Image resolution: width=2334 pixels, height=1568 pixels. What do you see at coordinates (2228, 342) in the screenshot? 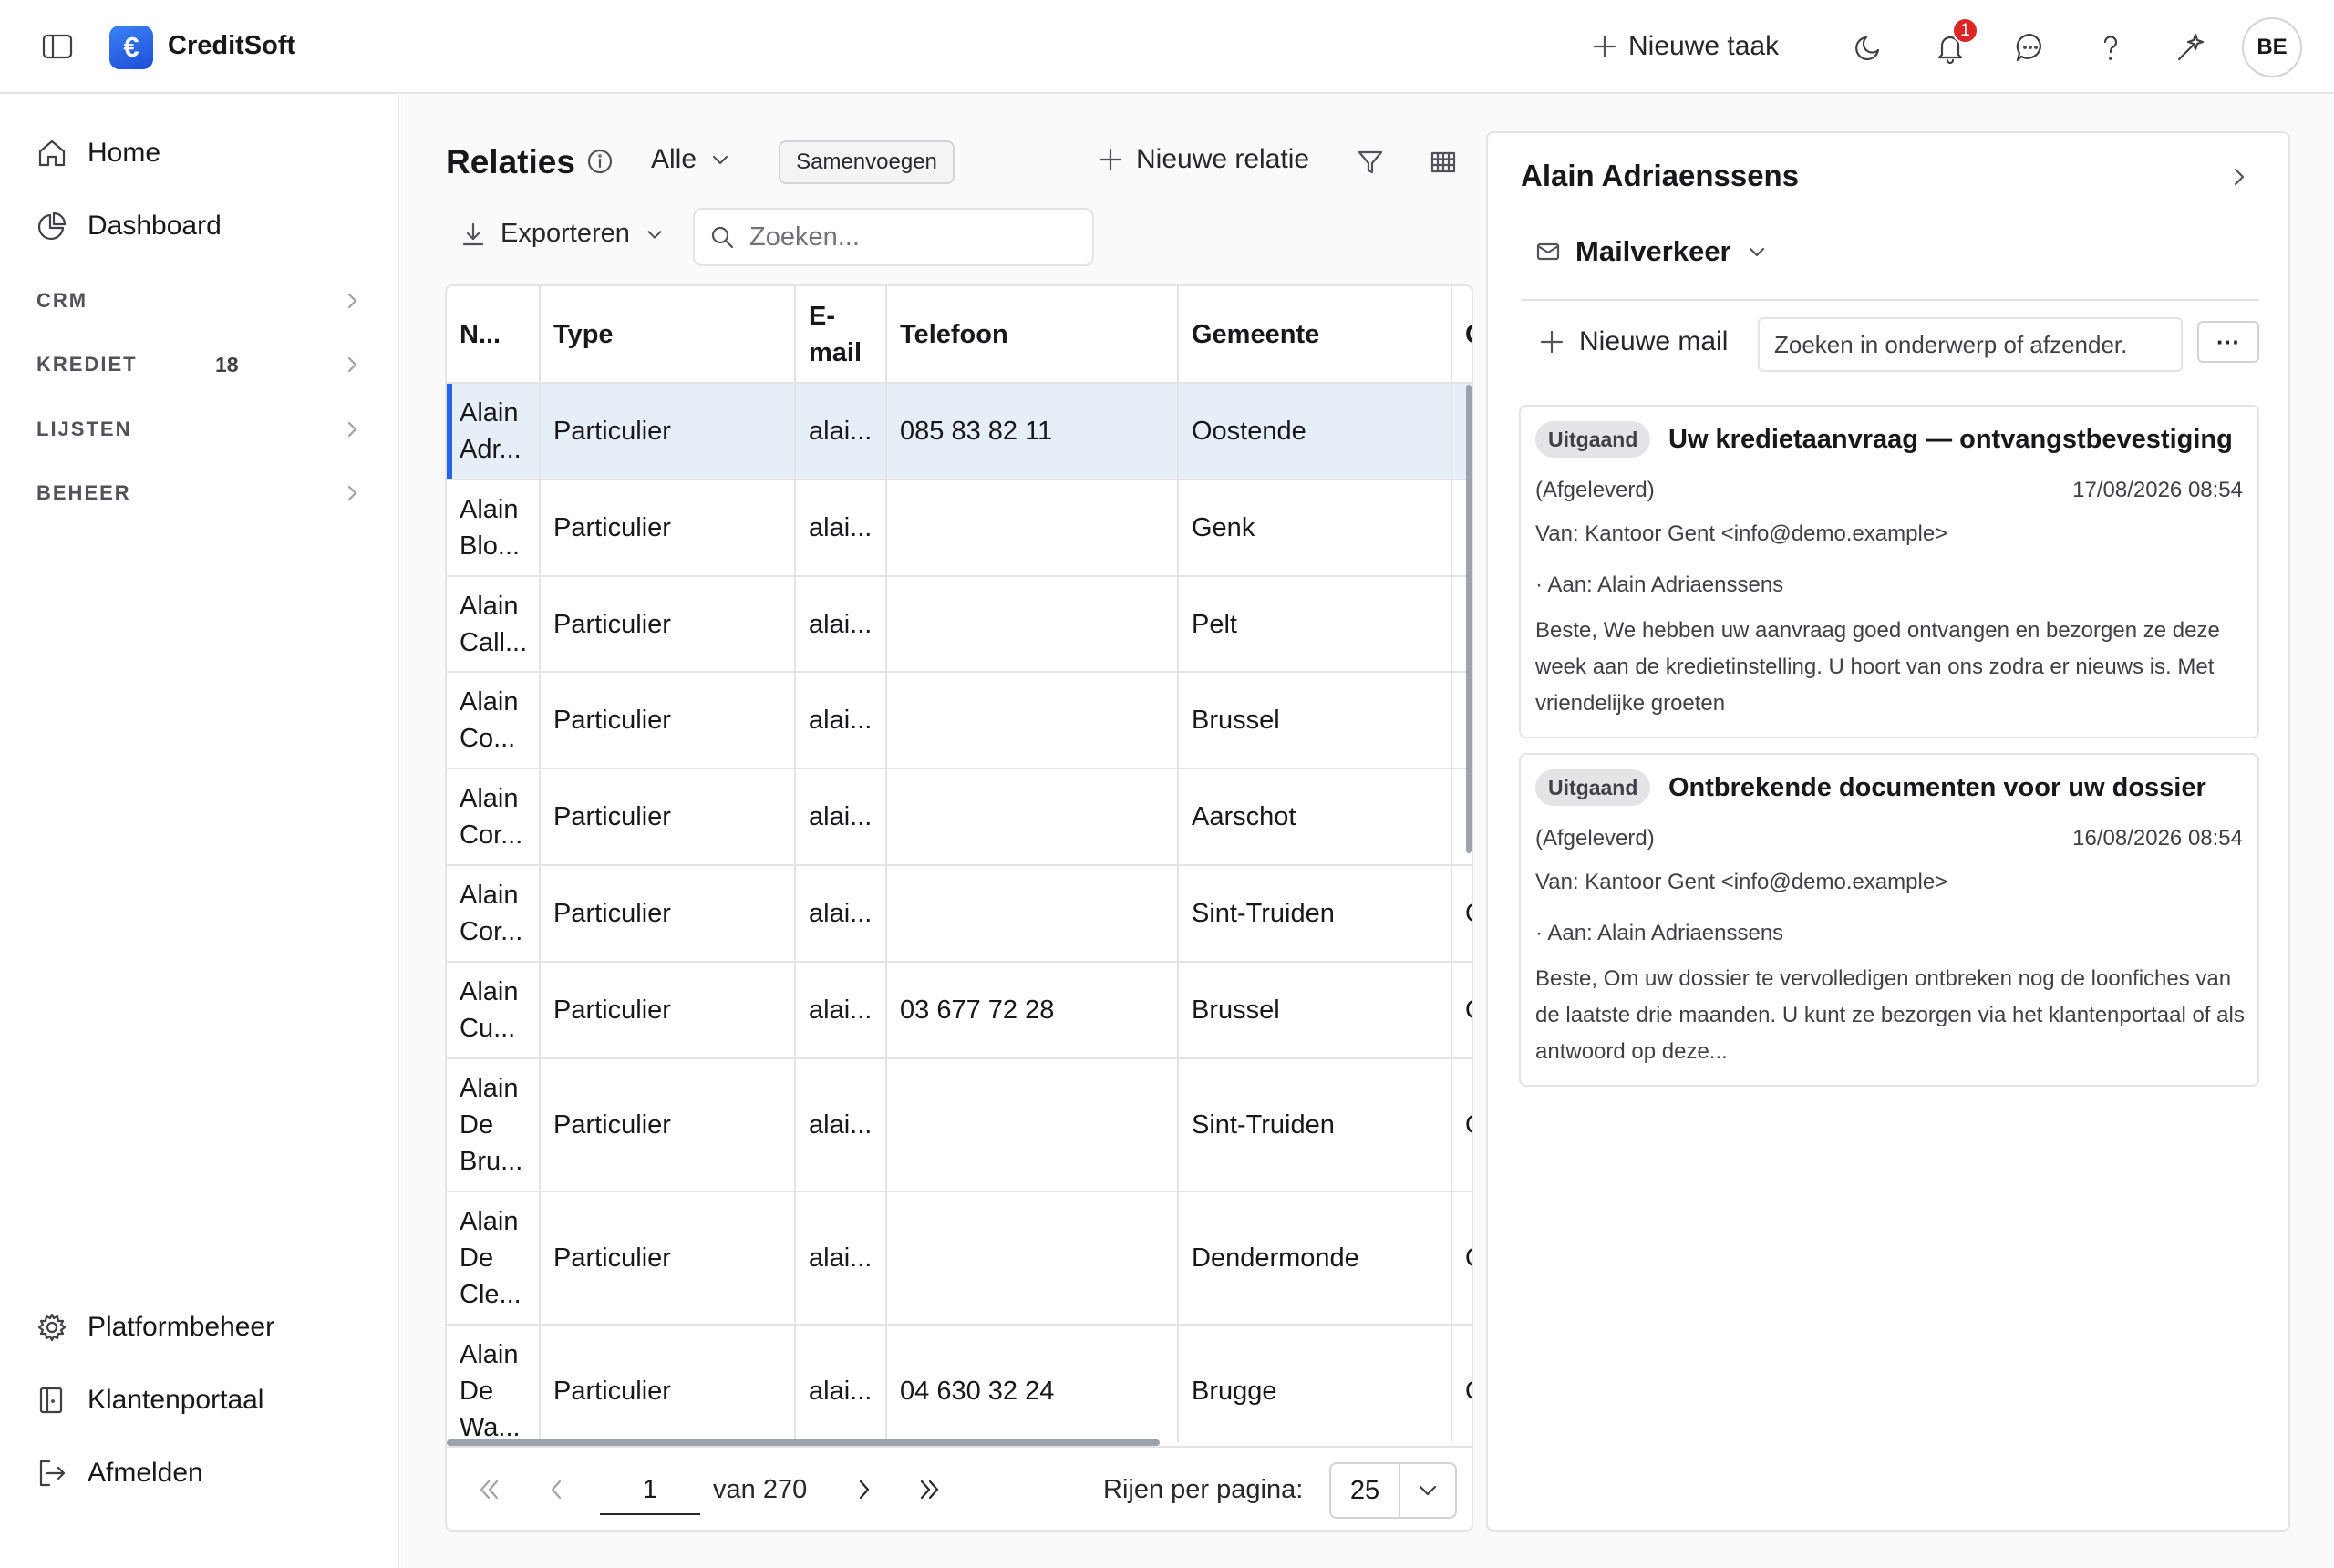
I see `more-options-button: ···` at bounding box center [2228, 342].